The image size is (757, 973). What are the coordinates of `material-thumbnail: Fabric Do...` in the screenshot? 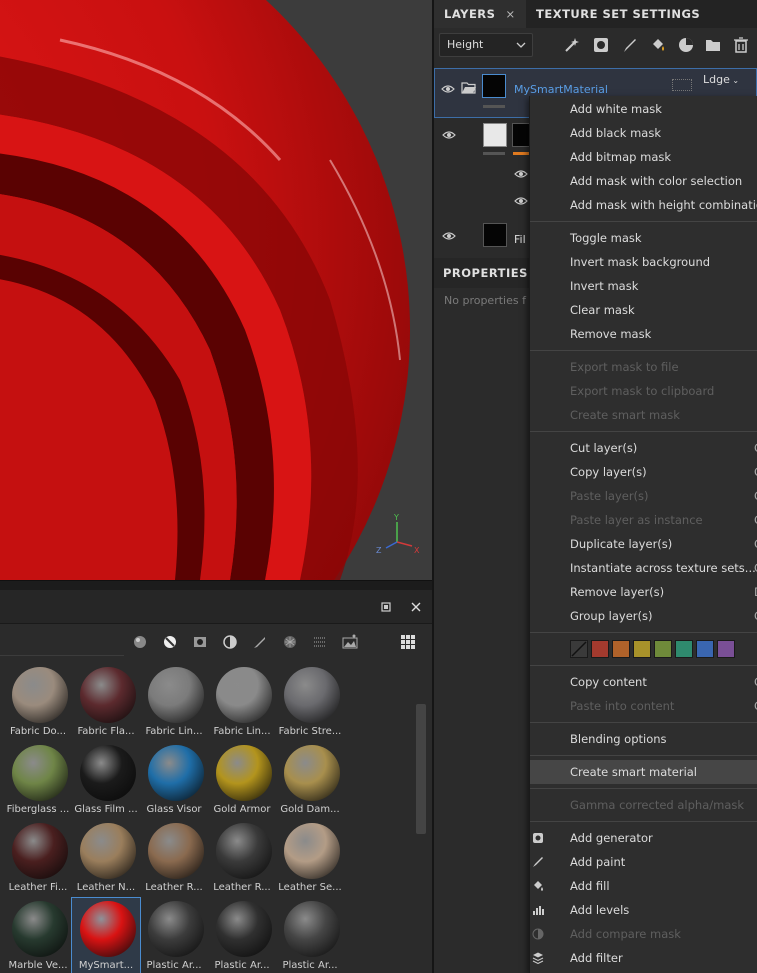 It's located at (38, 702).